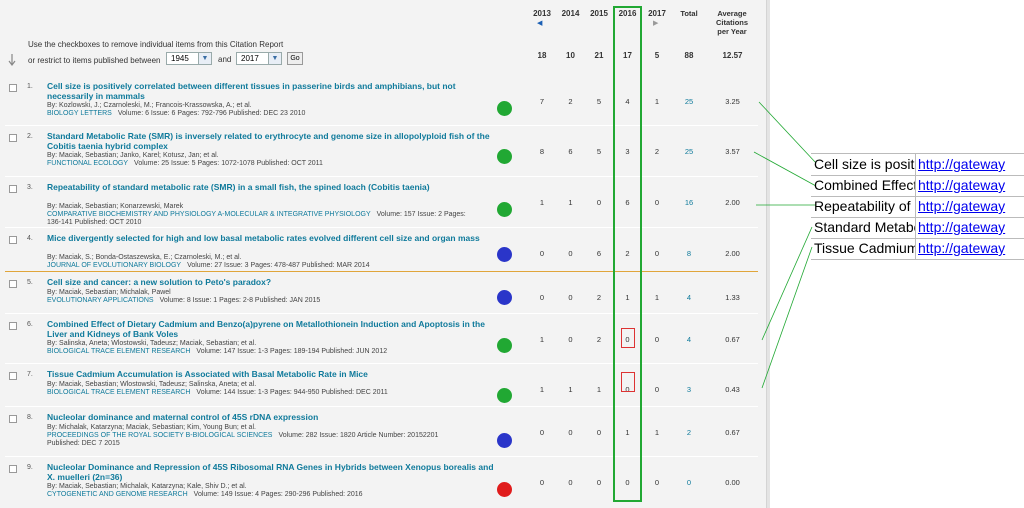 Image resolution: width=1024 pixels, height=508 pixels. What do you see at coordinates (865, 185) in the screenshot?
I see `sheet-title-cell: Combined Effect` at bounding box center [865, 185].